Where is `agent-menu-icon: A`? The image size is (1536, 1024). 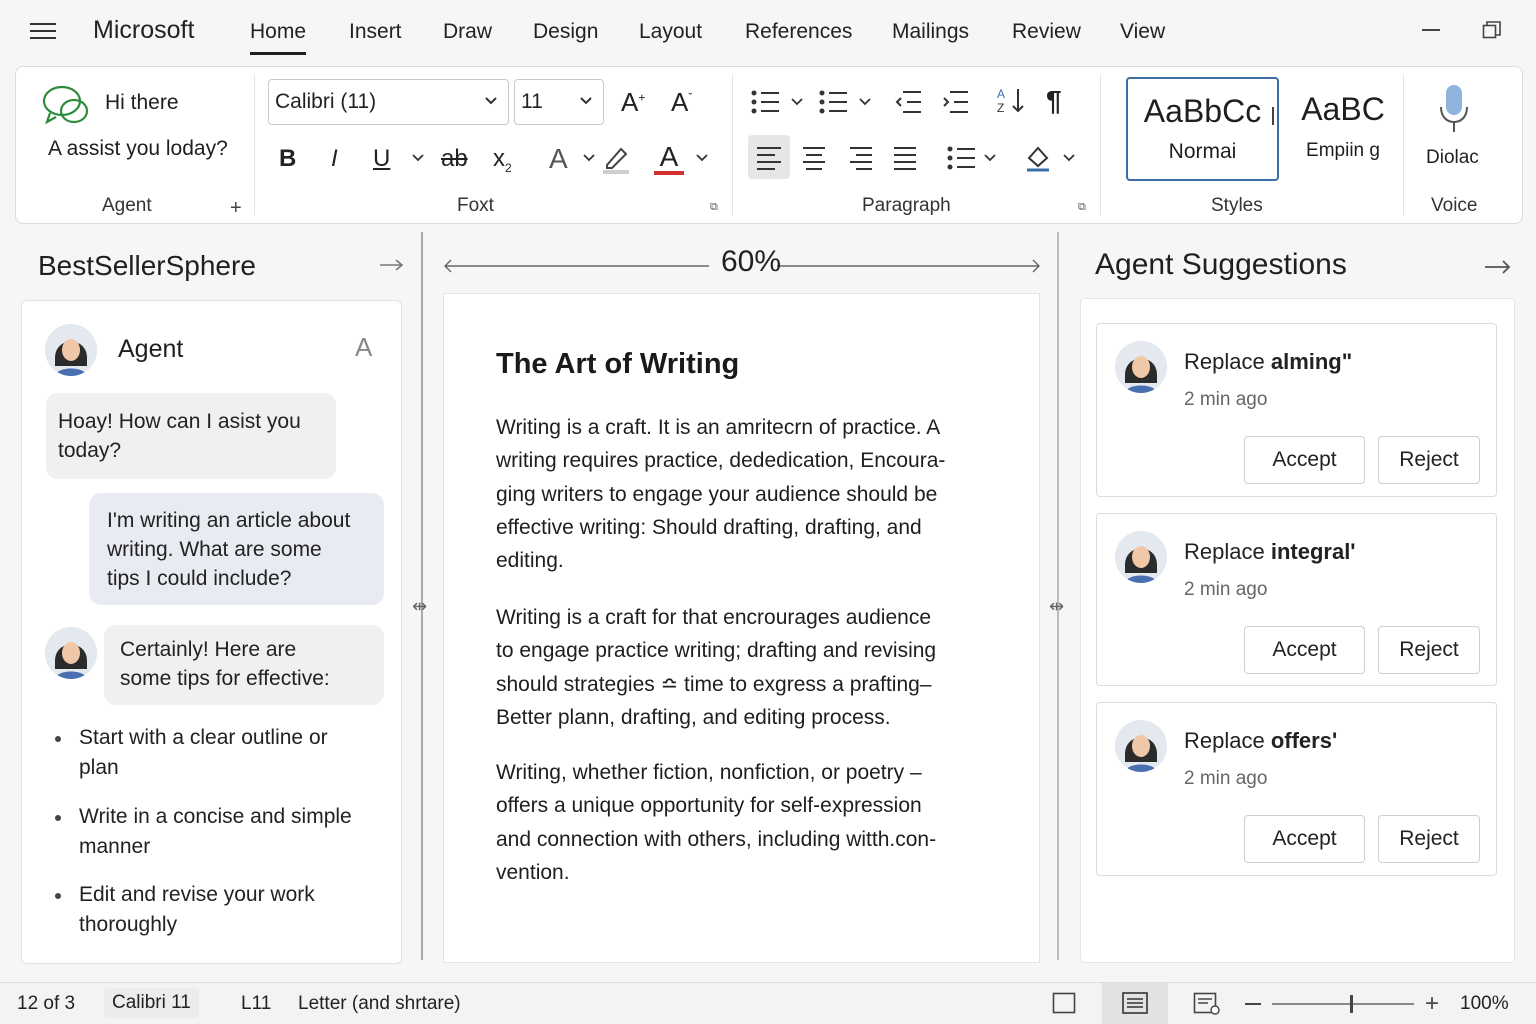 agent-menu-icon: A is located at coordinates (363, 347).